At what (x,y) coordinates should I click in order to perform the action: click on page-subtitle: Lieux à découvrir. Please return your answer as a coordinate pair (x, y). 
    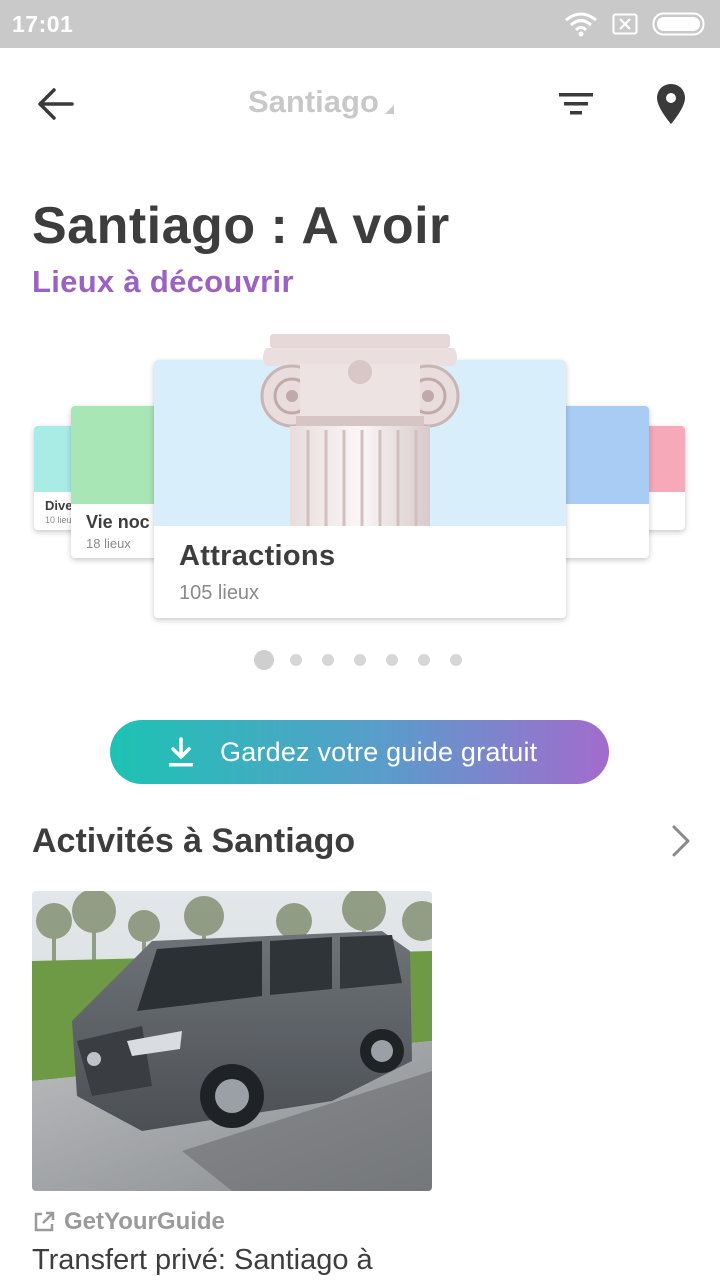
    Looking at the image, I should click on (163, 281).